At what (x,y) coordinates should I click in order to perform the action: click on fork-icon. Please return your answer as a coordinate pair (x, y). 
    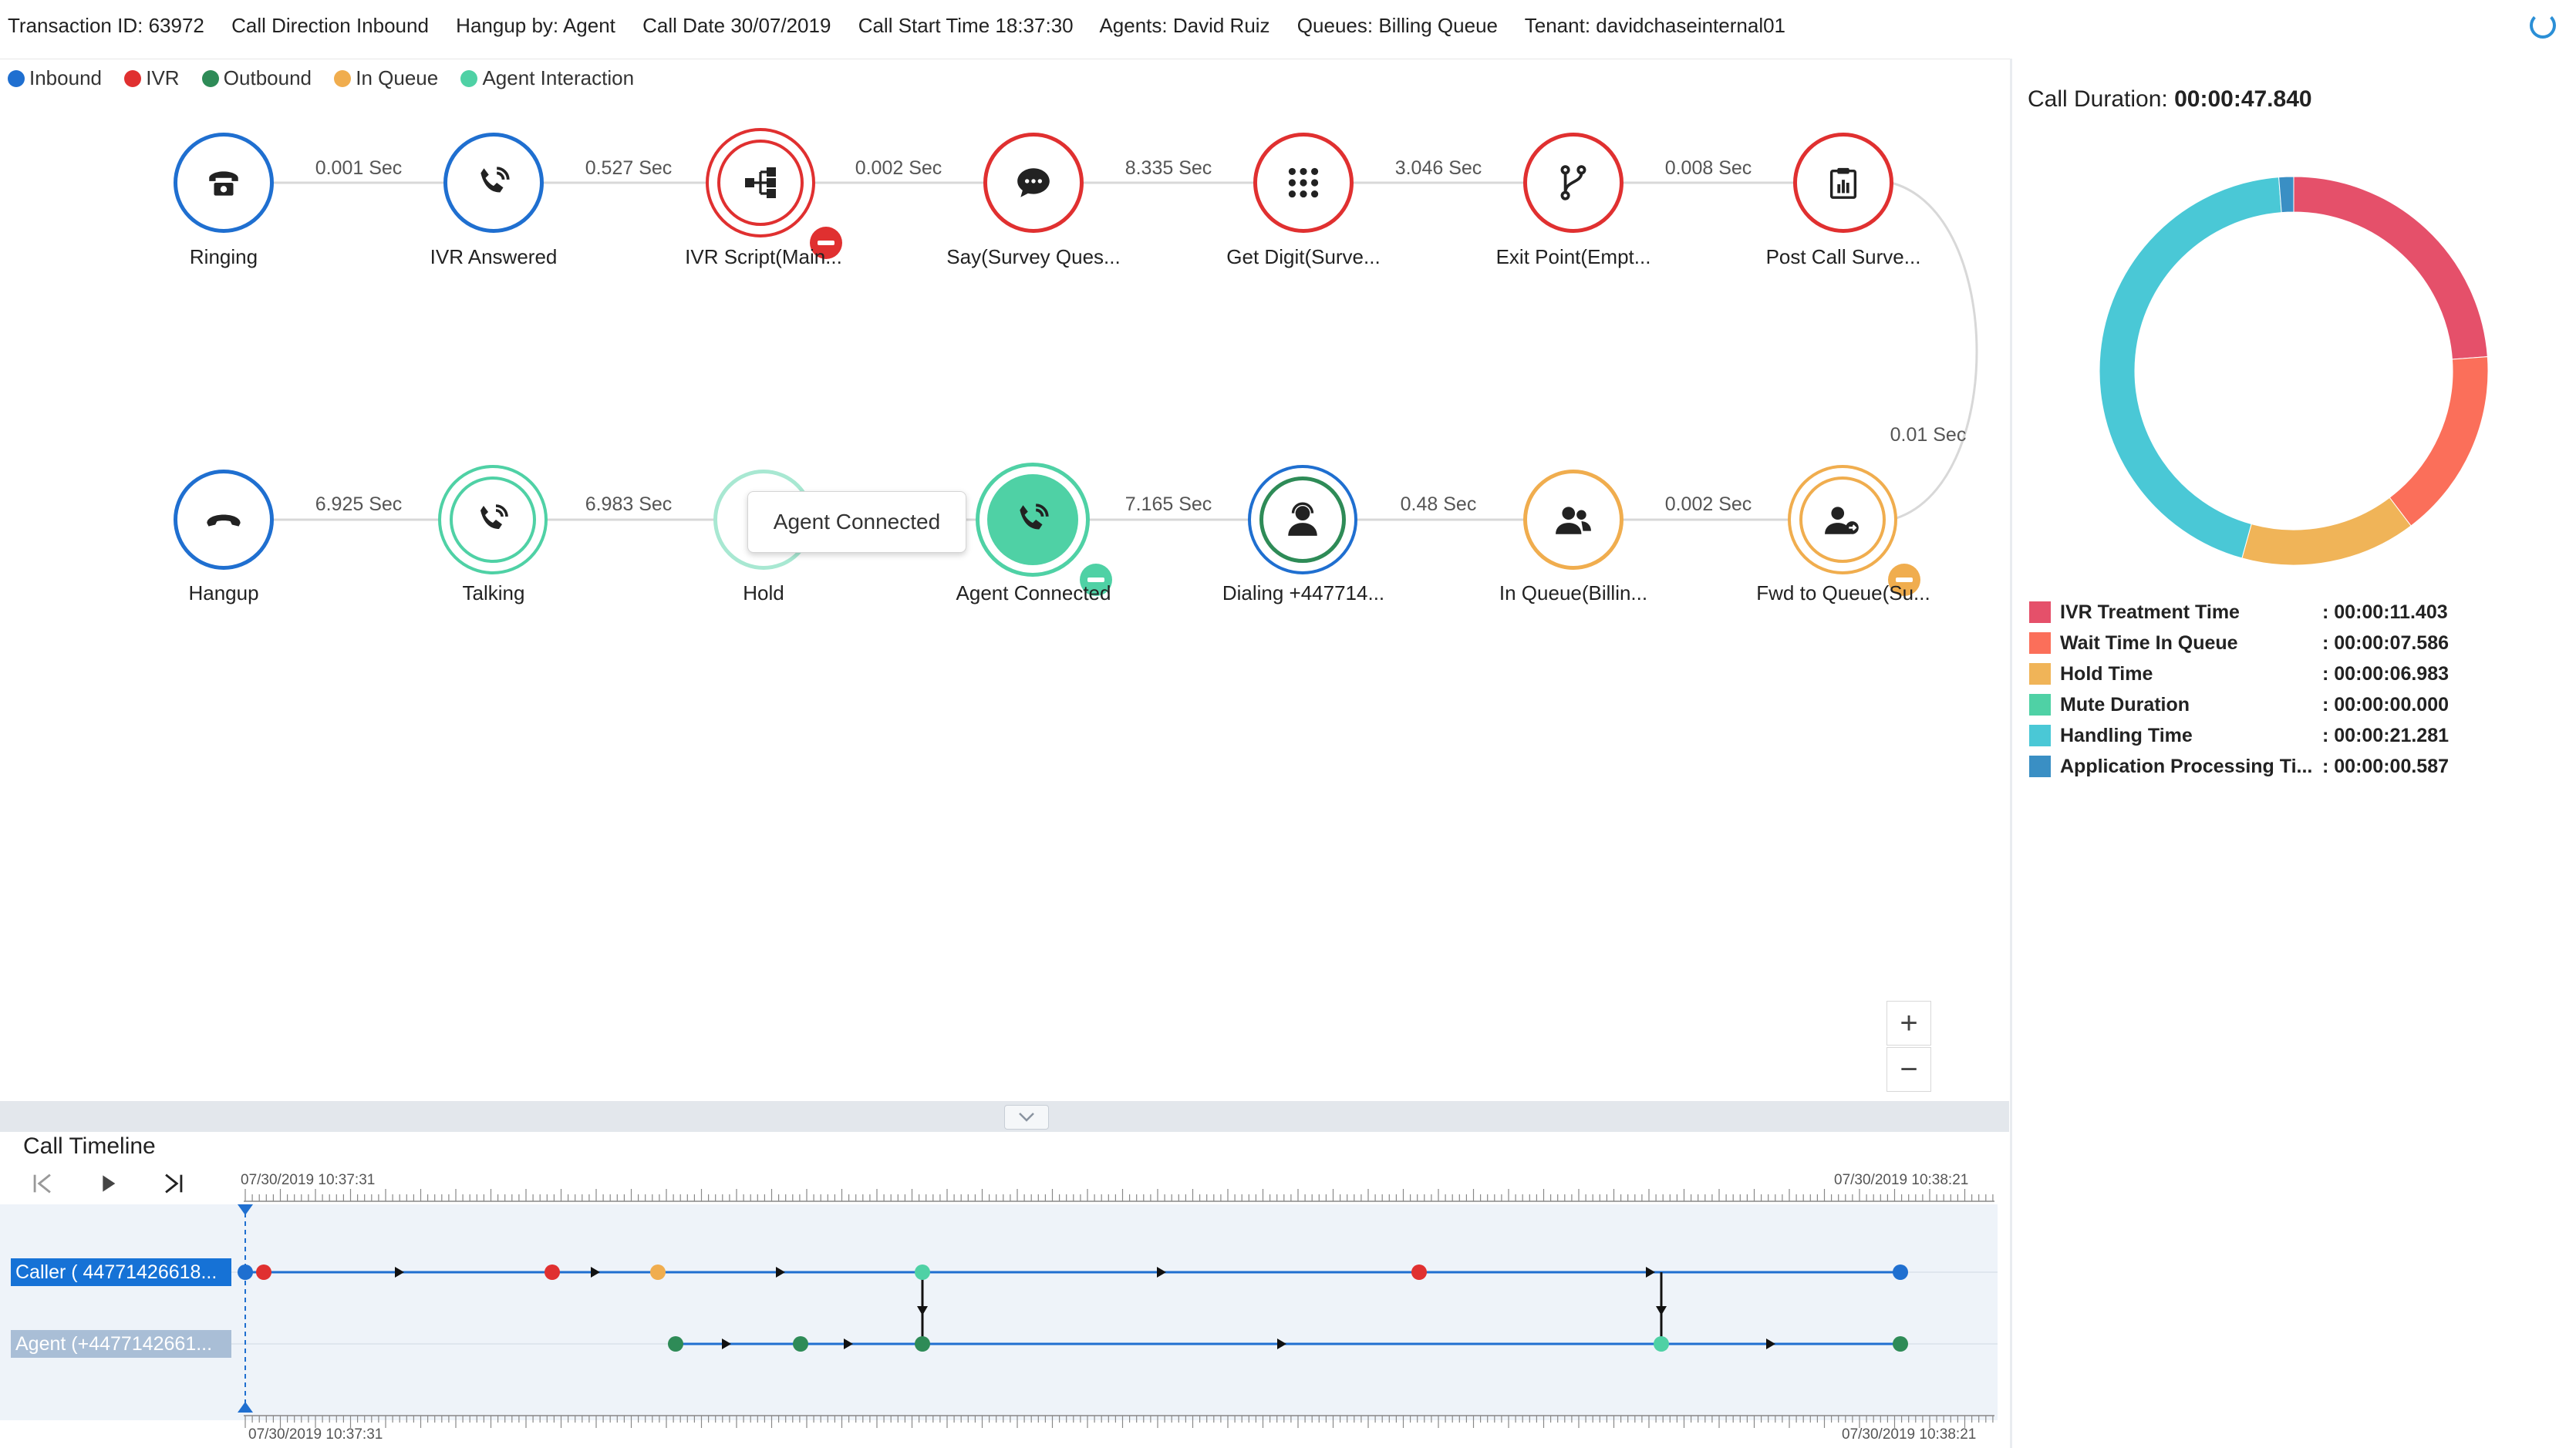
    Looking at the image, I should click on (1573, 182).